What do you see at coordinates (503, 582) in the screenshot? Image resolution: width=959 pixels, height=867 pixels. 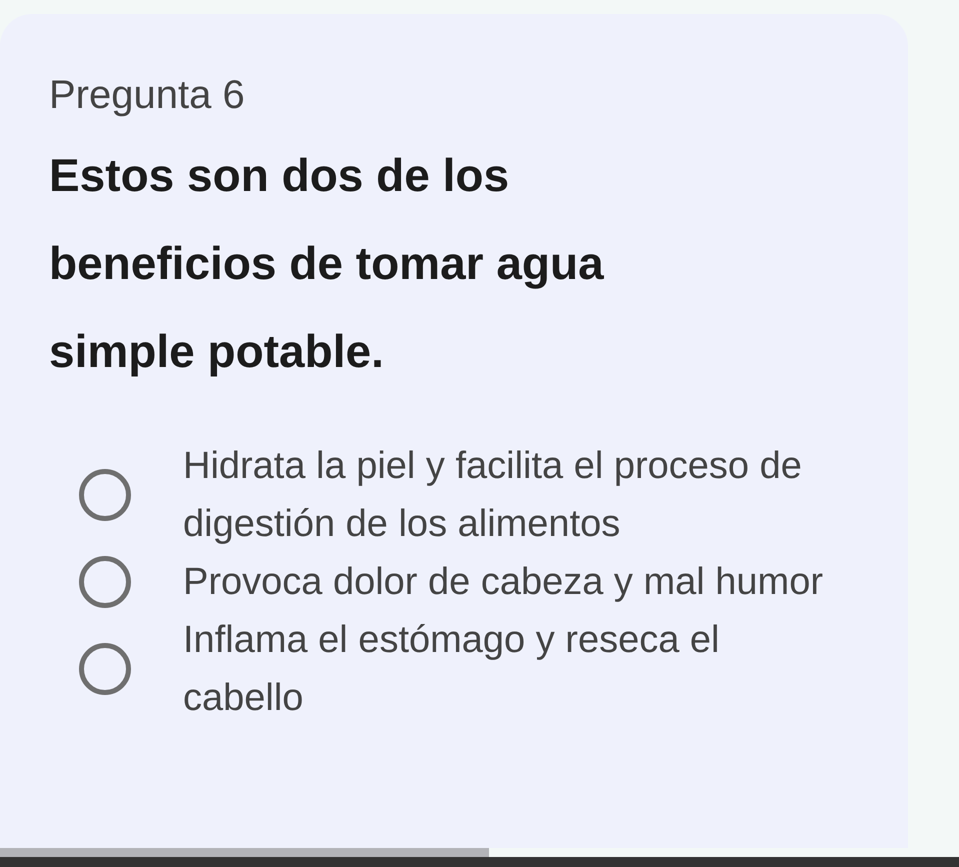 I see `option-label: Provoca dolor de cabeza y mal humor` at bounding box center [503, 582].